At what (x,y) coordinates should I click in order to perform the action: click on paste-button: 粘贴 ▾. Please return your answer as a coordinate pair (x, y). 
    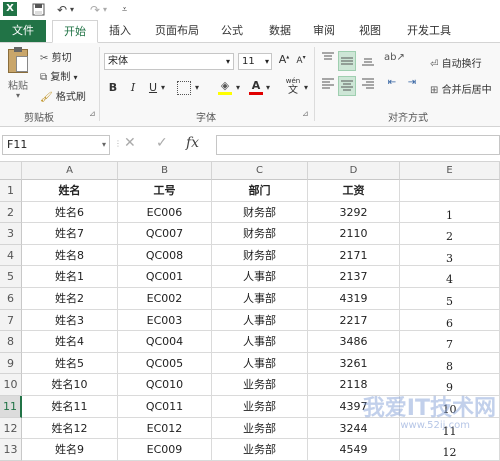
    Looking at the image, I should click on (18, 73).